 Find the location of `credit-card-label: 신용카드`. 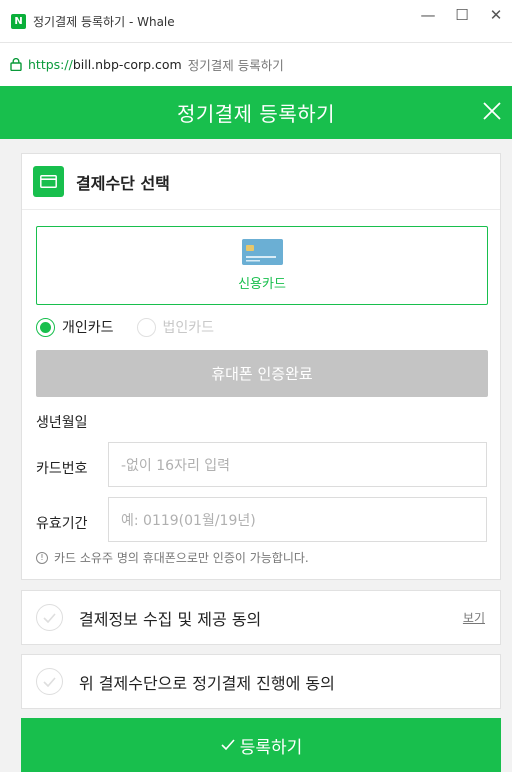

credit-card-label: 신용카드 is located at coordinates (262, 284).